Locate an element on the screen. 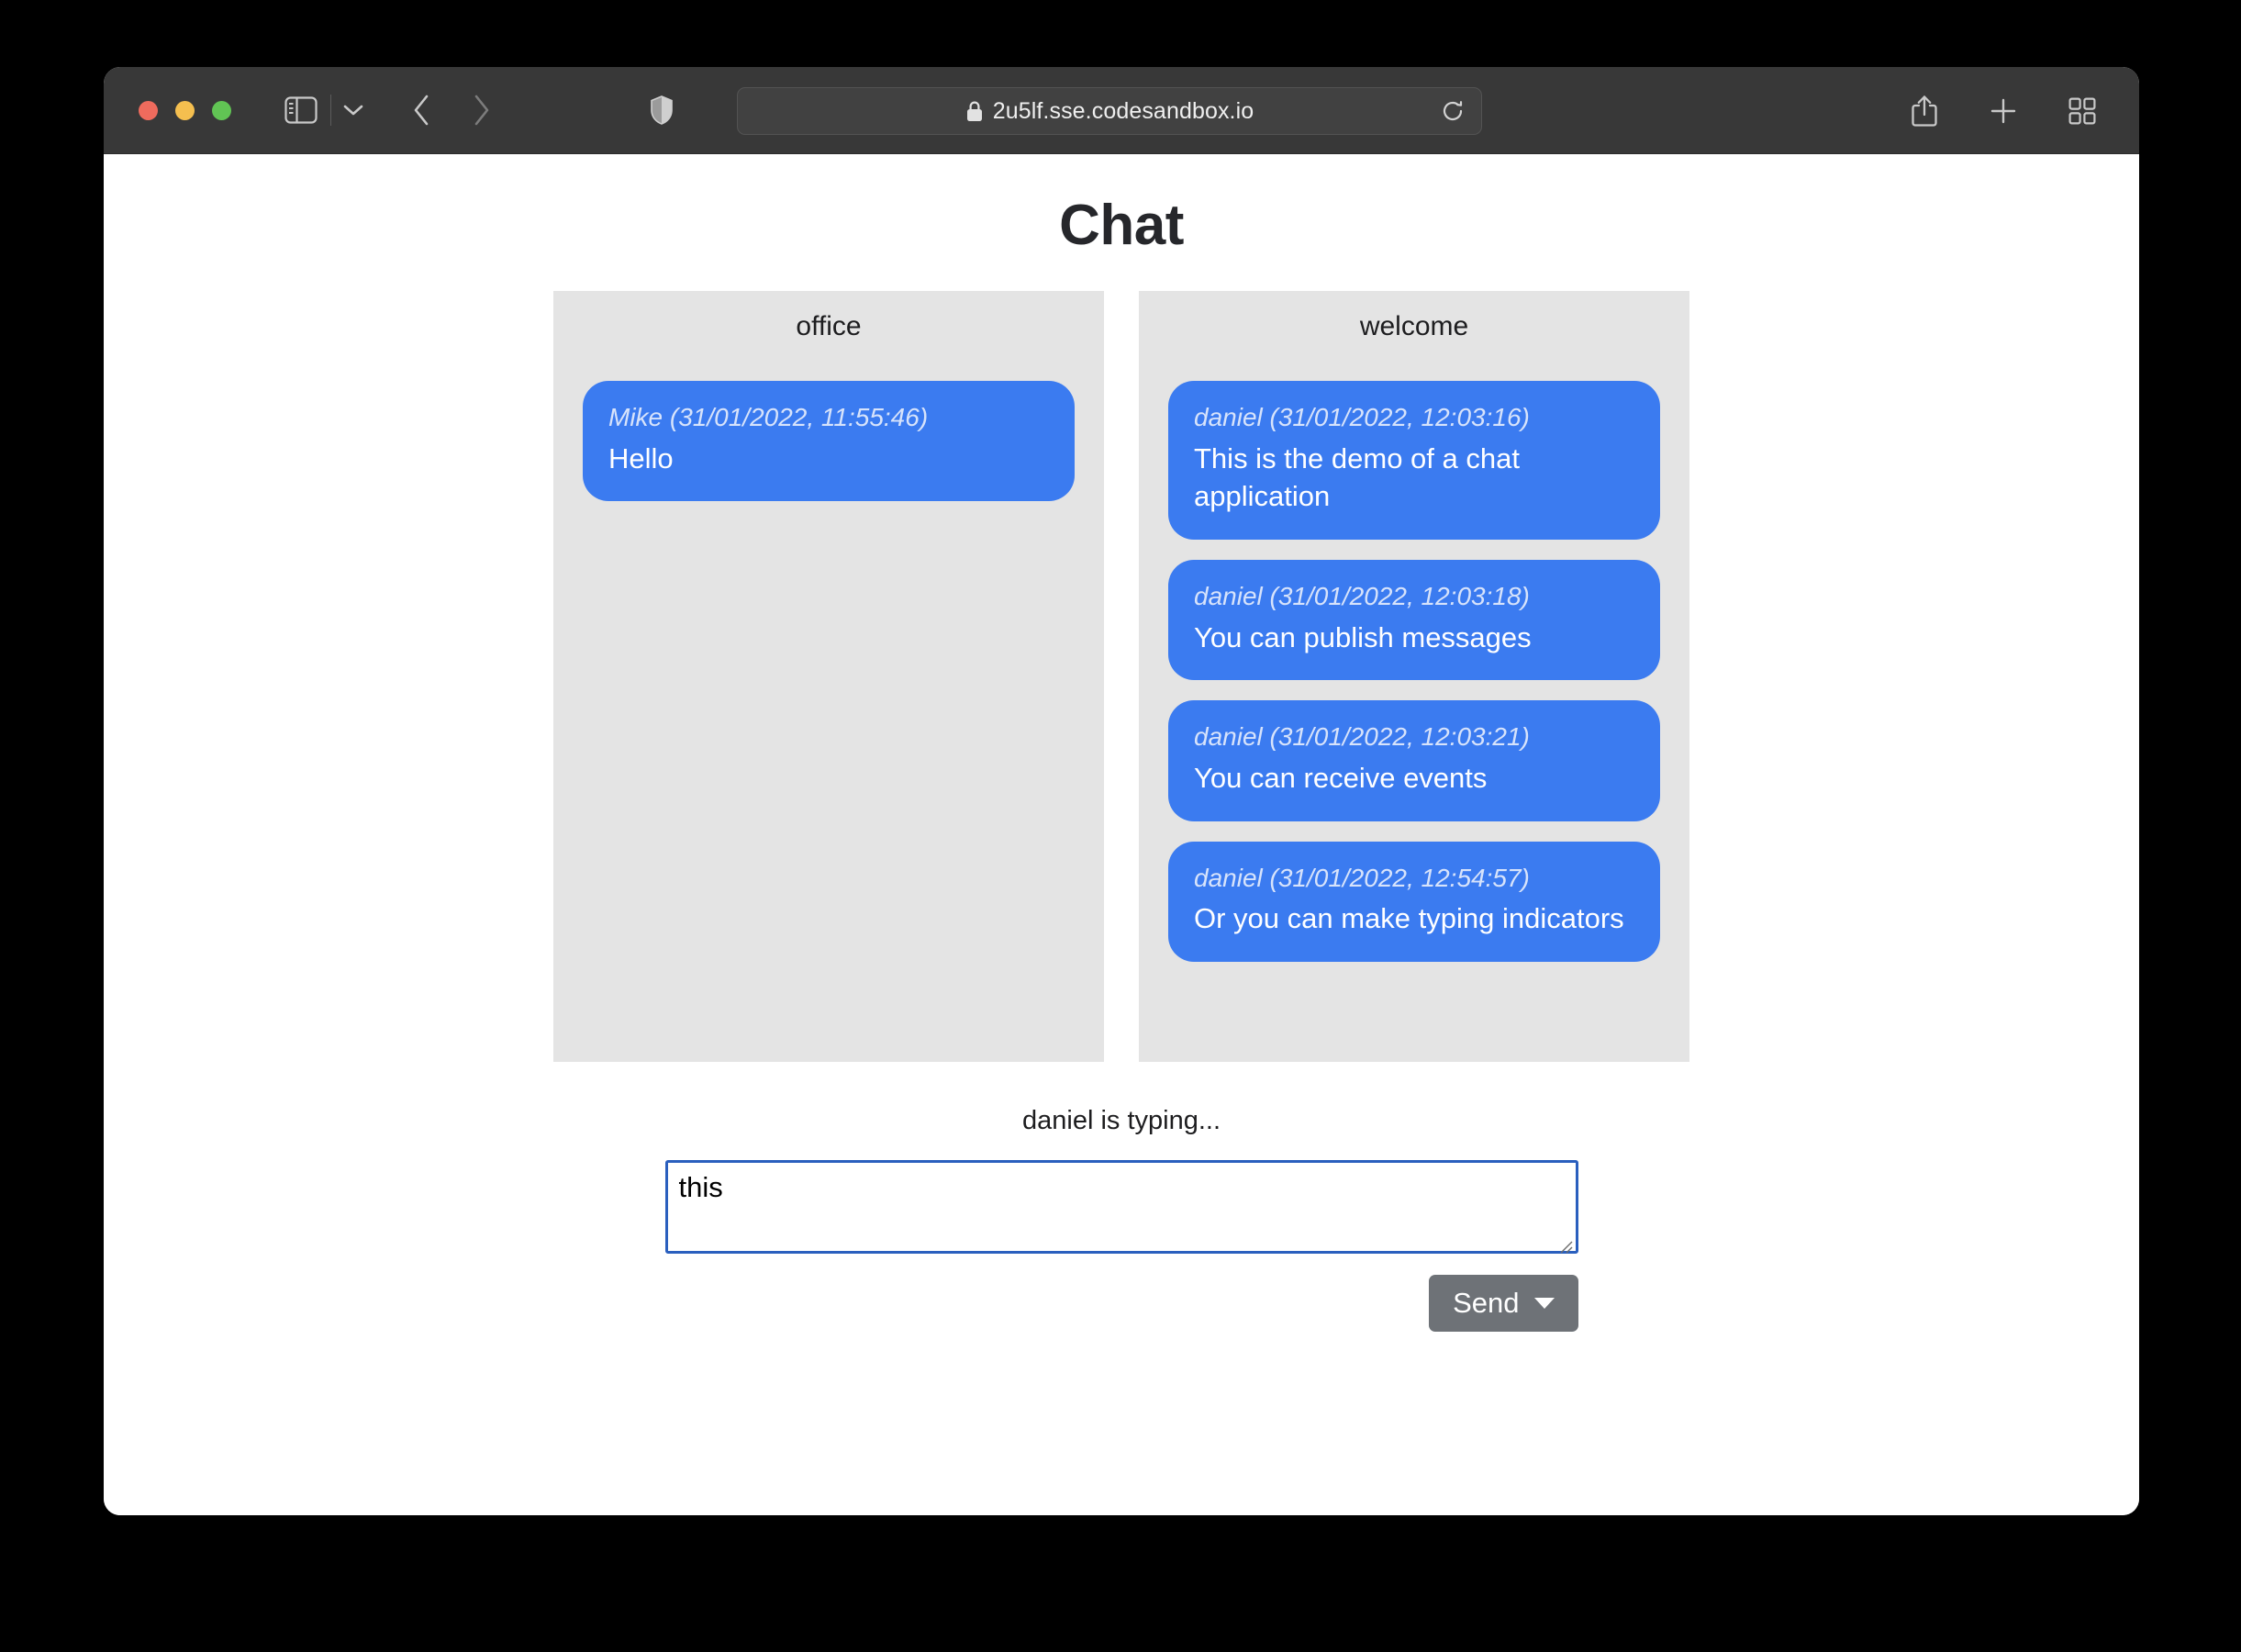  minimize-window-button is located at coordinates (185, 110).